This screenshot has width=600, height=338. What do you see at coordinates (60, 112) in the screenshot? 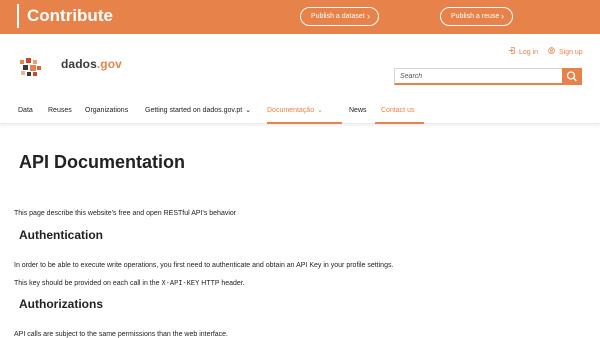
I see `nav-item-reuses: Reuses` at bounding box center [60, 112].